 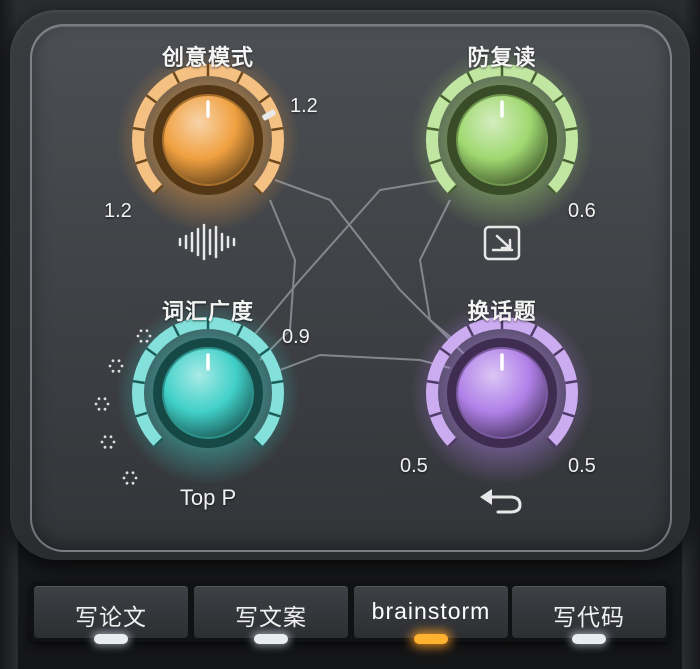 I want to click on knob-sublabel-vocabulary: Top P, so click(x=208, y=497).